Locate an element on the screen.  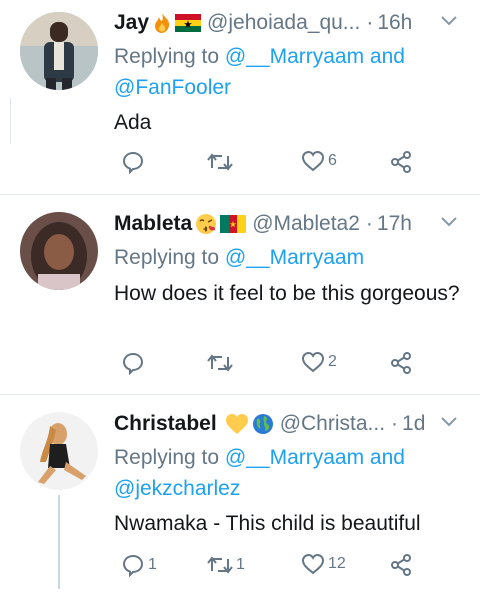
fire-emoji is located at coordinates (162, 23).